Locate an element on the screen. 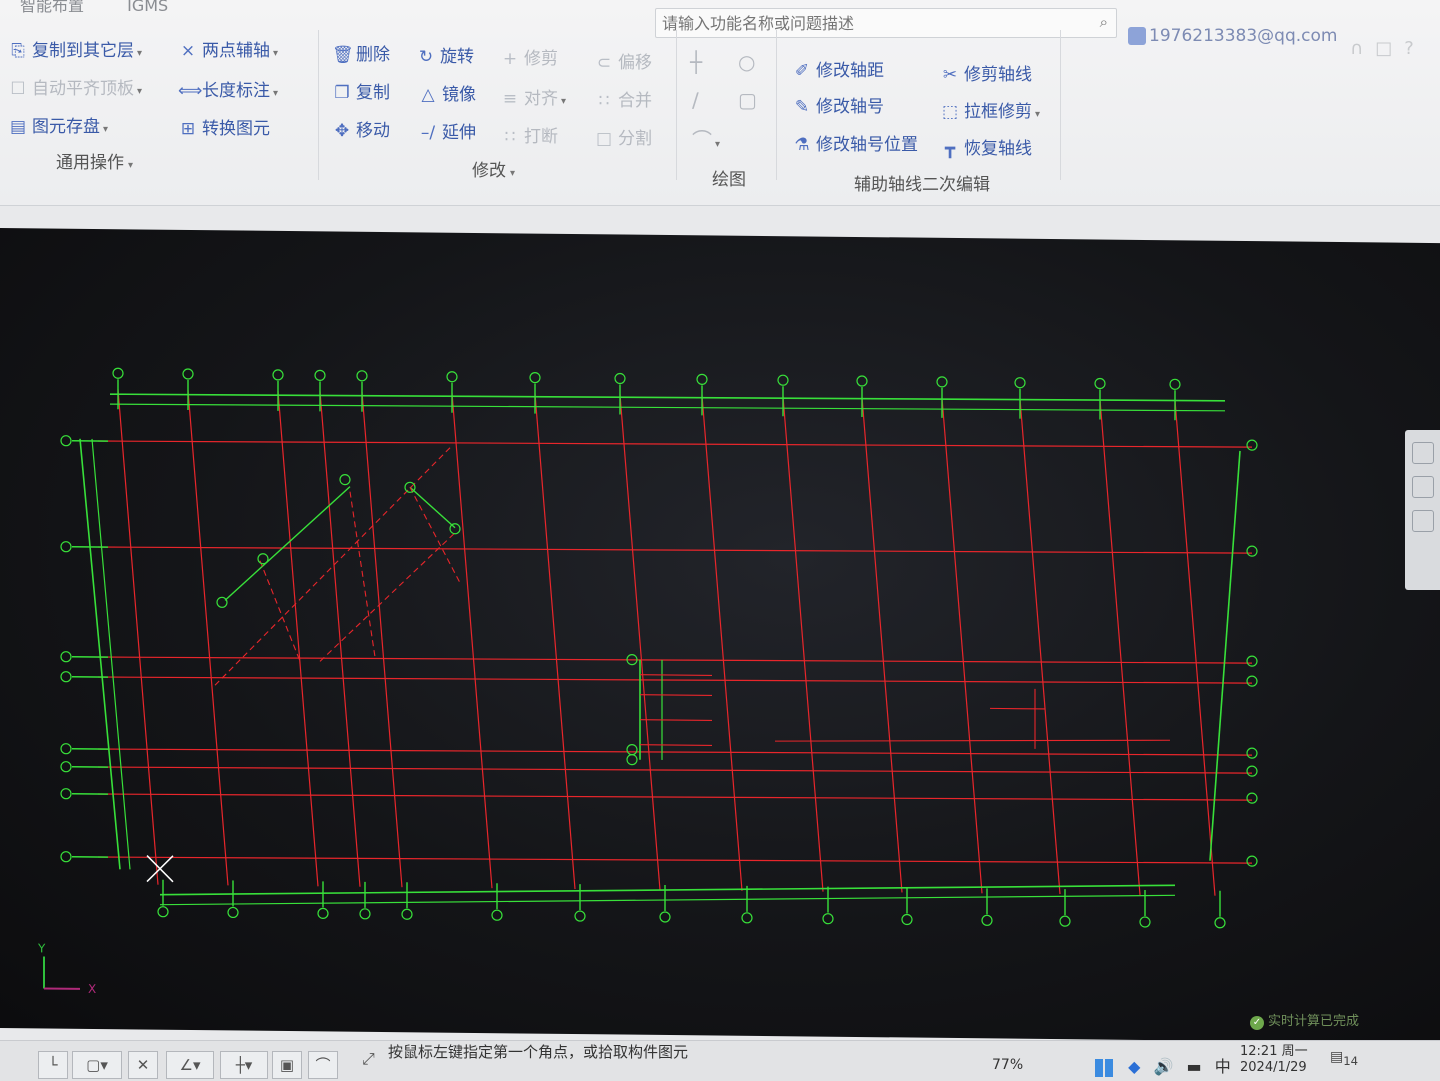 Image resolution: width=1440 pixels, height=1081 pixels. tab-smart-layout: 智能布置 is located at coordinates (52, 7).